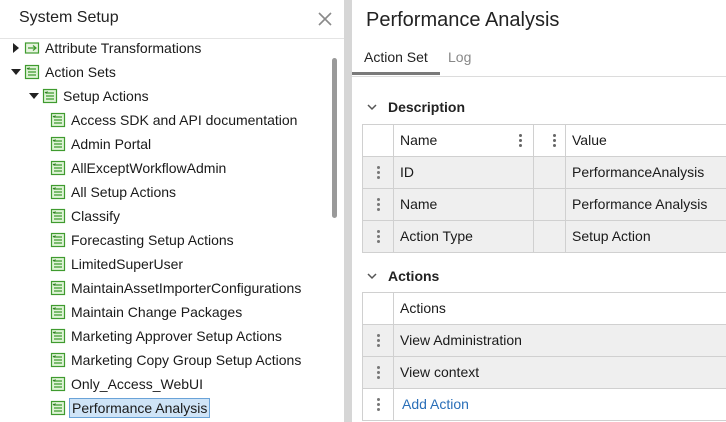 This screenshot has width=726, height=422. What do you see at coordinates (140, 408) in the screenshot?
I see `tree-item-label: Performance Analysis` at bounding box center [140, 408].